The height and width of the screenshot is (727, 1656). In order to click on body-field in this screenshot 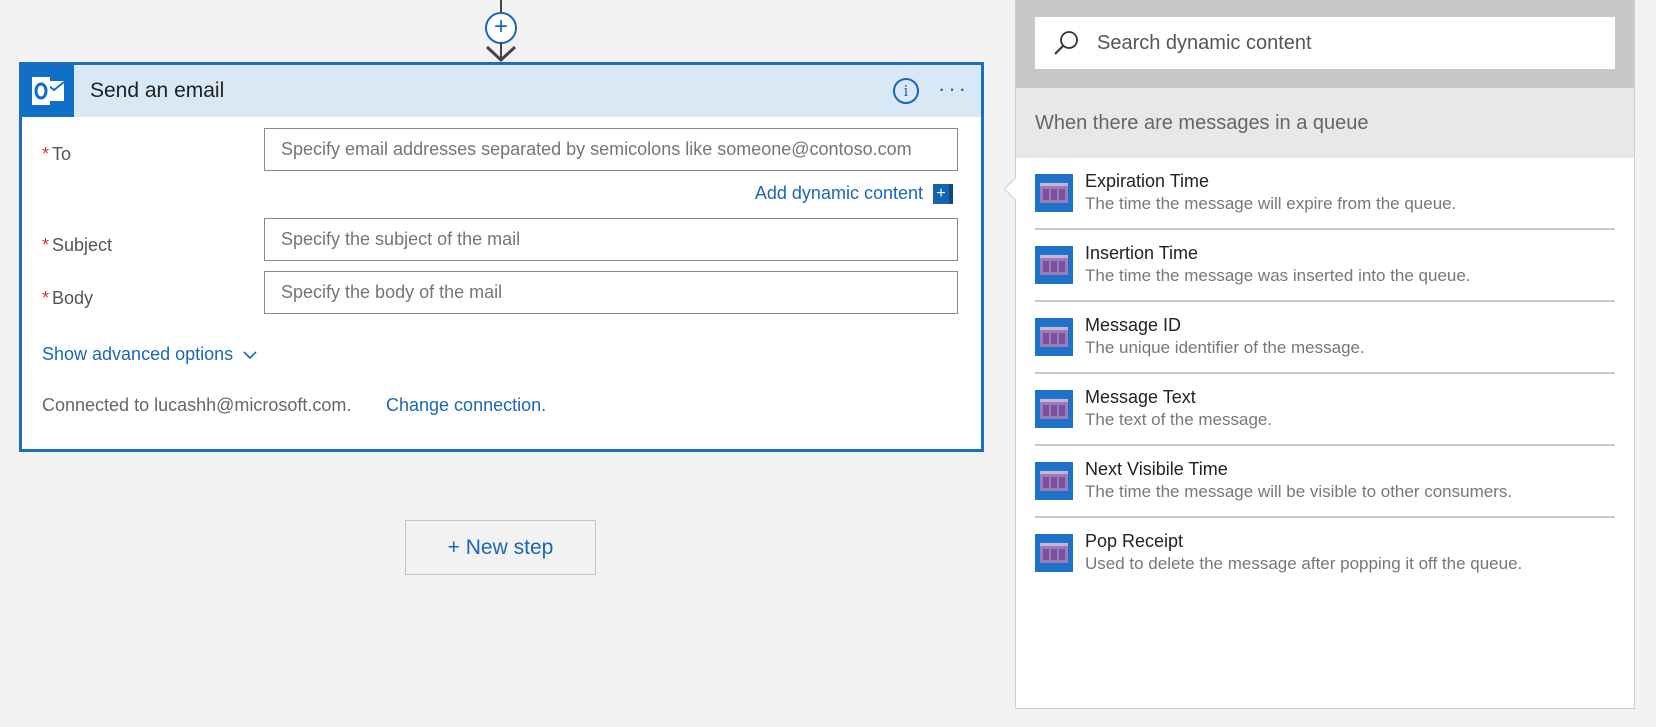, I will do `click(611, 292)`.